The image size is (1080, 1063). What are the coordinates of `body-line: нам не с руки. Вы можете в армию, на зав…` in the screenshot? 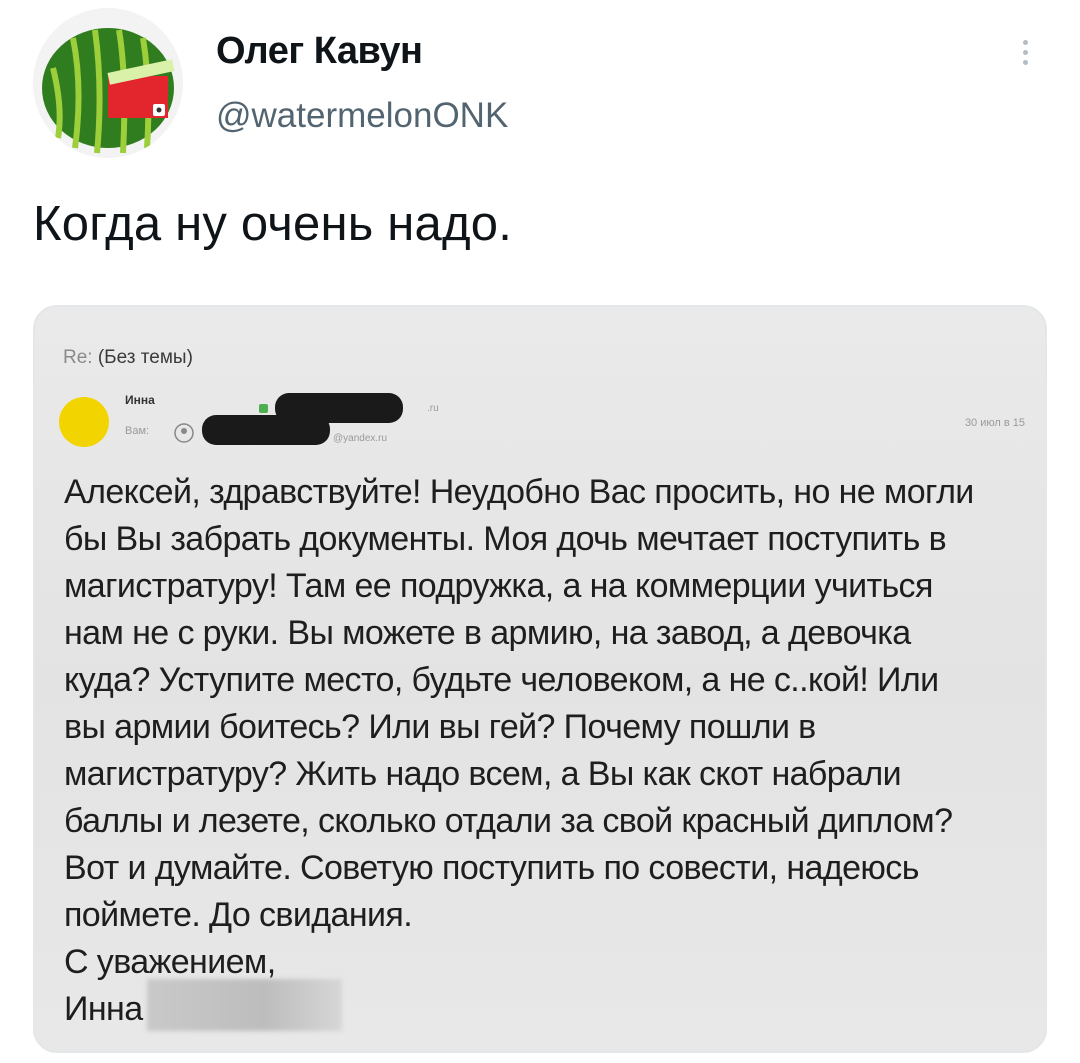 It's located at (487, 633).